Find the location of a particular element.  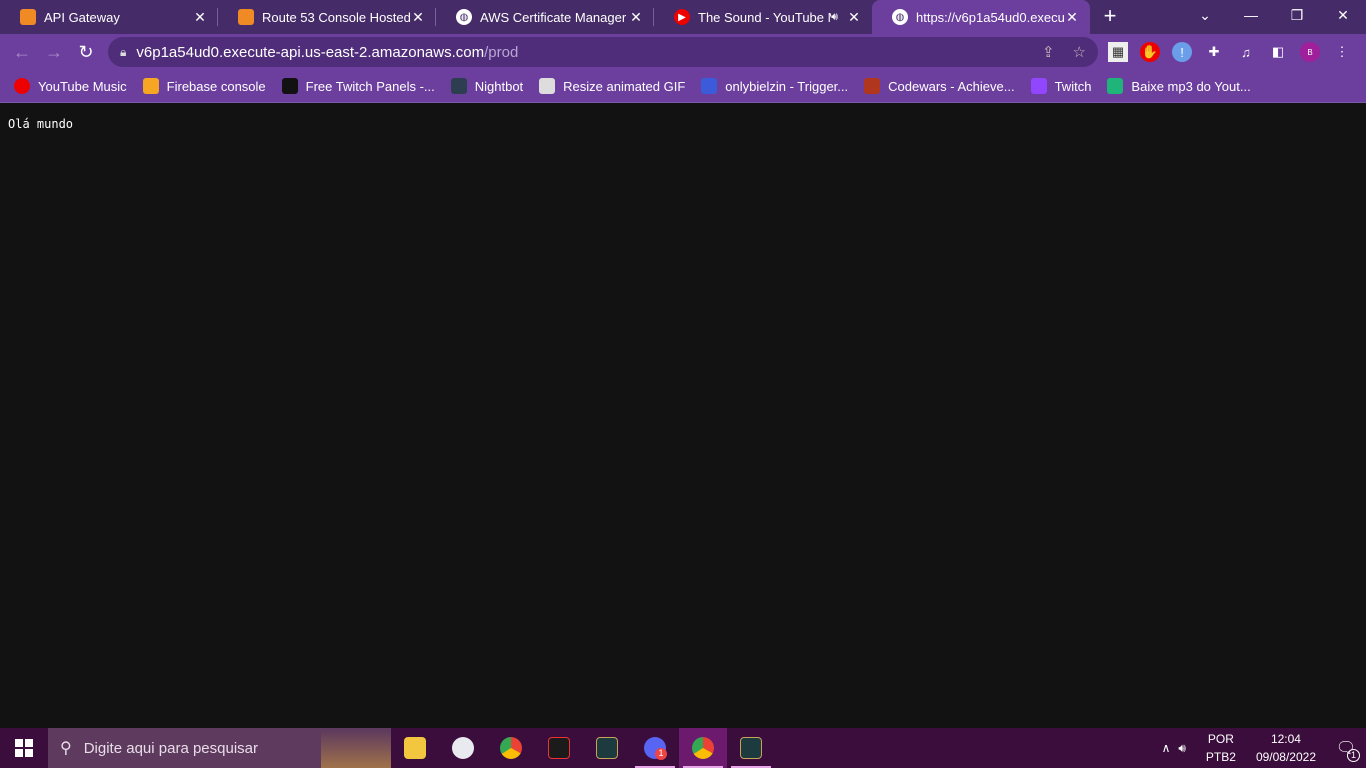

close-window-button: ✕ is located at coordinates (1343, 15).